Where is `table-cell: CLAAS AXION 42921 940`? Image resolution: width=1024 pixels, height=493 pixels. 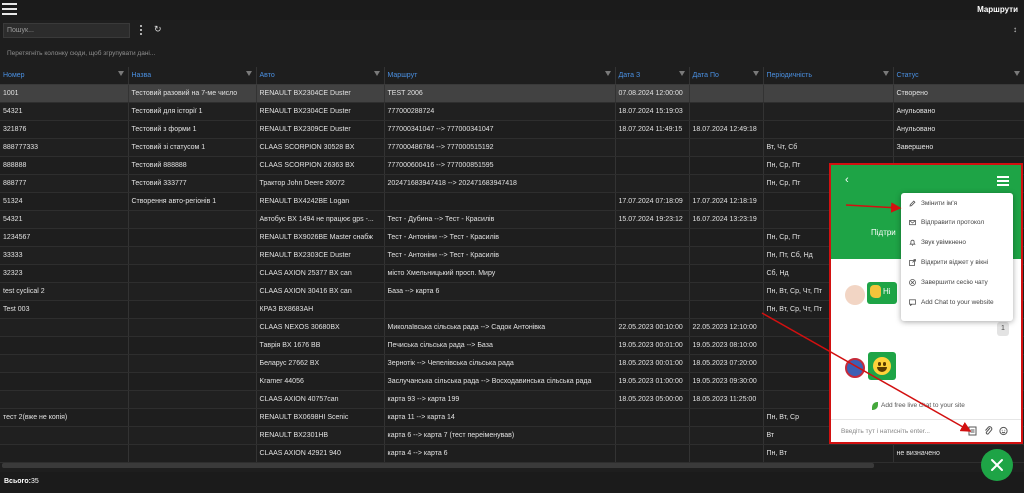 table-cell: CLAAS AXION 42921 940 is located at coordinates (320, 453).